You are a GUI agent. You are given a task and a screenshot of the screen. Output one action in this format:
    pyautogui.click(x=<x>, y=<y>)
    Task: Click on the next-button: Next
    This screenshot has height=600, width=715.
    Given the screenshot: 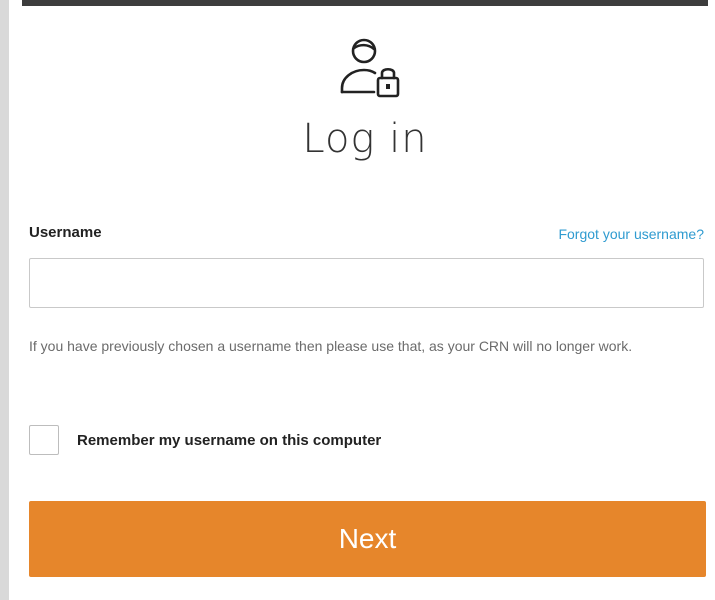 What is the action you would take?
    pyautogui.click(x=367, y=539)
    